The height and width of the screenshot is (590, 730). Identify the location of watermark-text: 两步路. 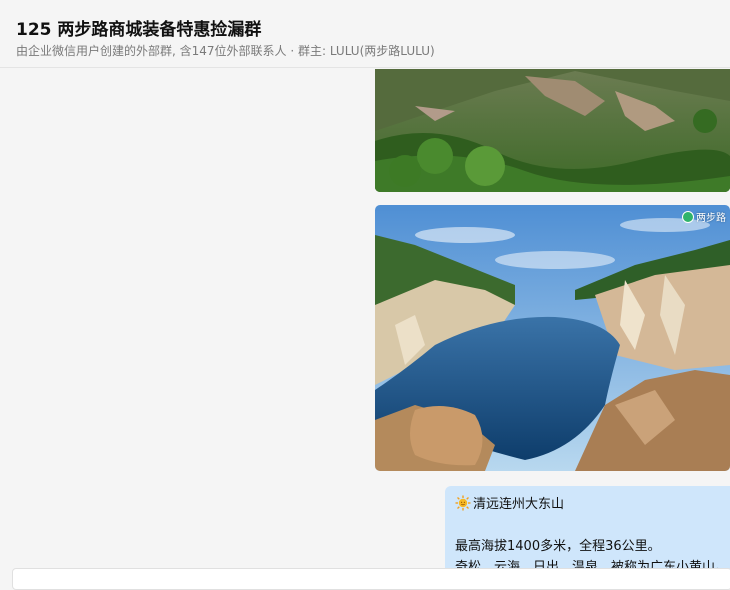
(711, 218).